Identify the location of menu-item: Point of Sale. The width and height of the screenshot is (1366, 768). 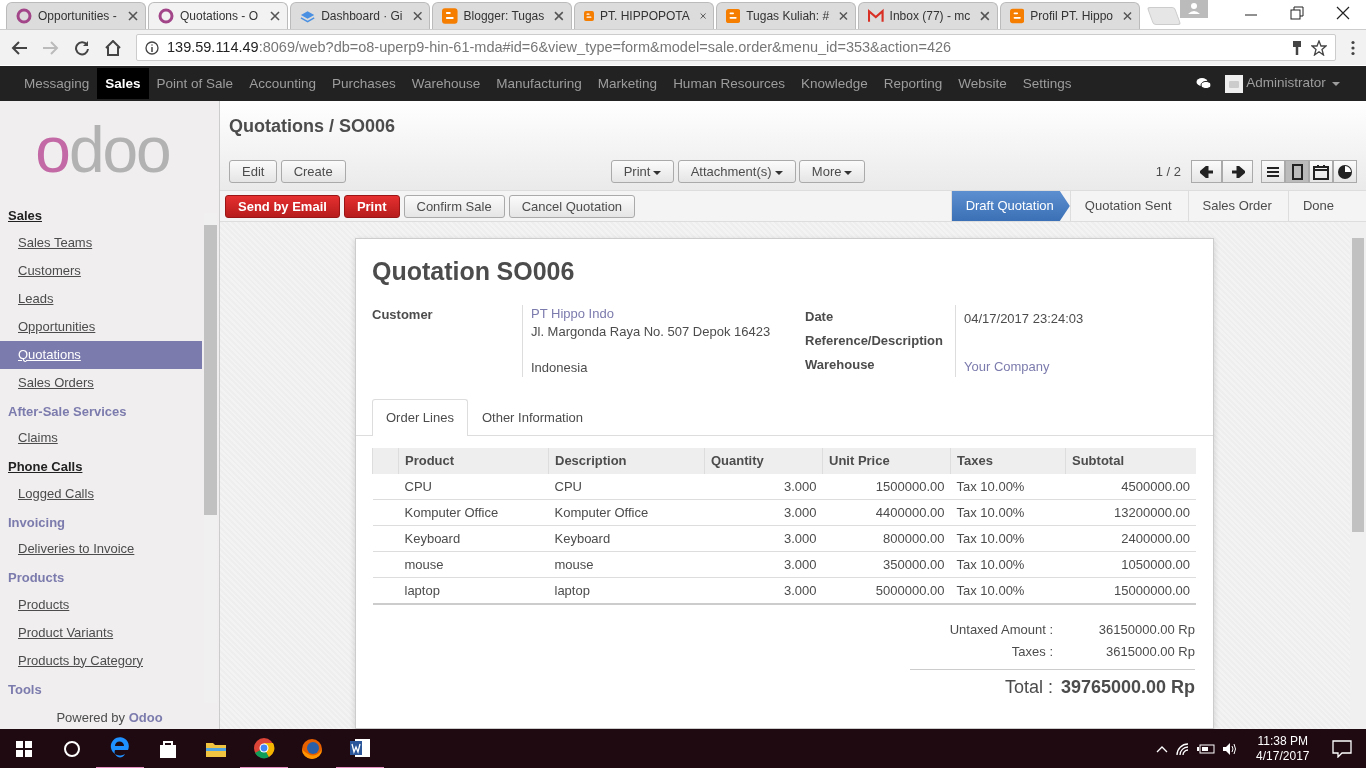
(195, 83).